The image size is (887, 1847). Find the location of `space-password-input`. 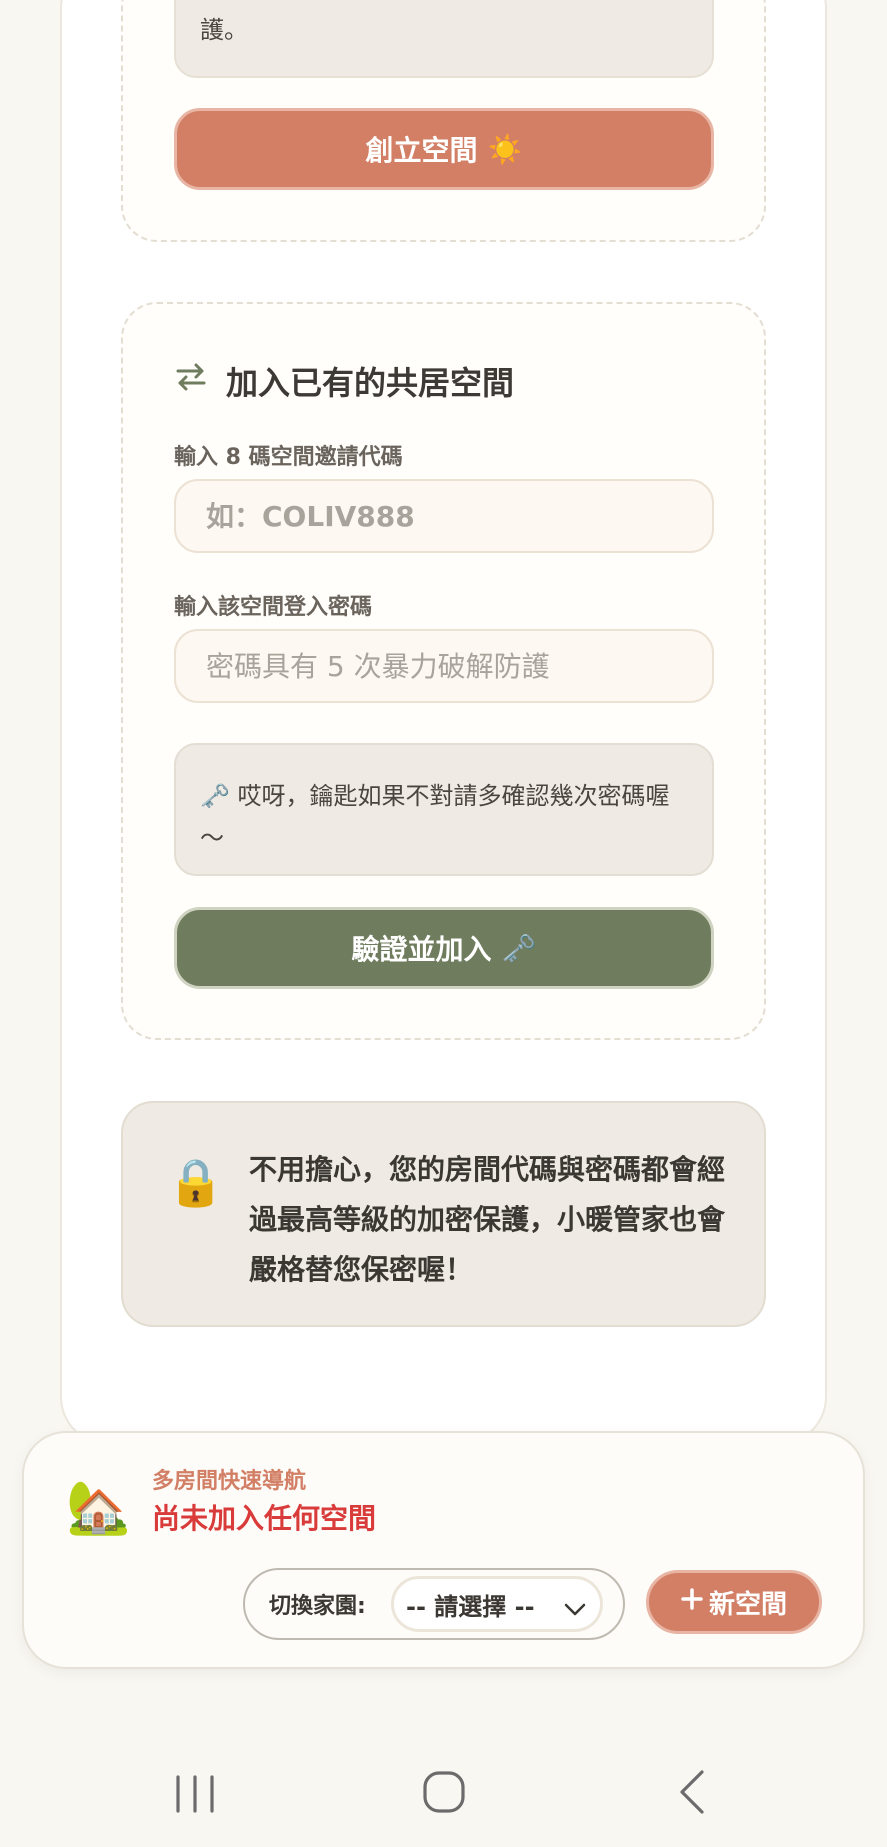

space-password-input is located at coordinates (444, 666).